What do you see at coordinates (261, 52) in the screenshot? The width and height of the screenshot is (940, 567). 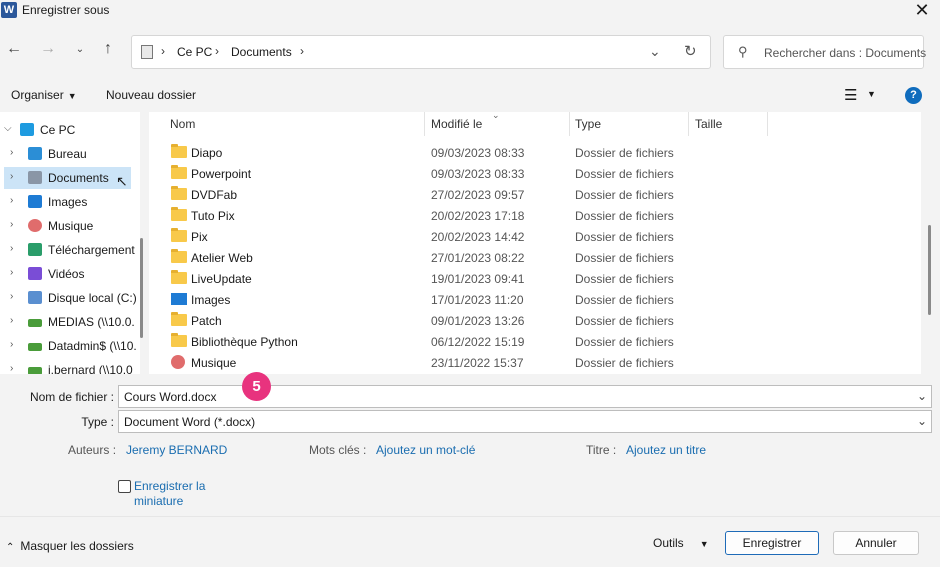 I see `breadcrumb-documents: Documents` at bounding box center [261, 52].